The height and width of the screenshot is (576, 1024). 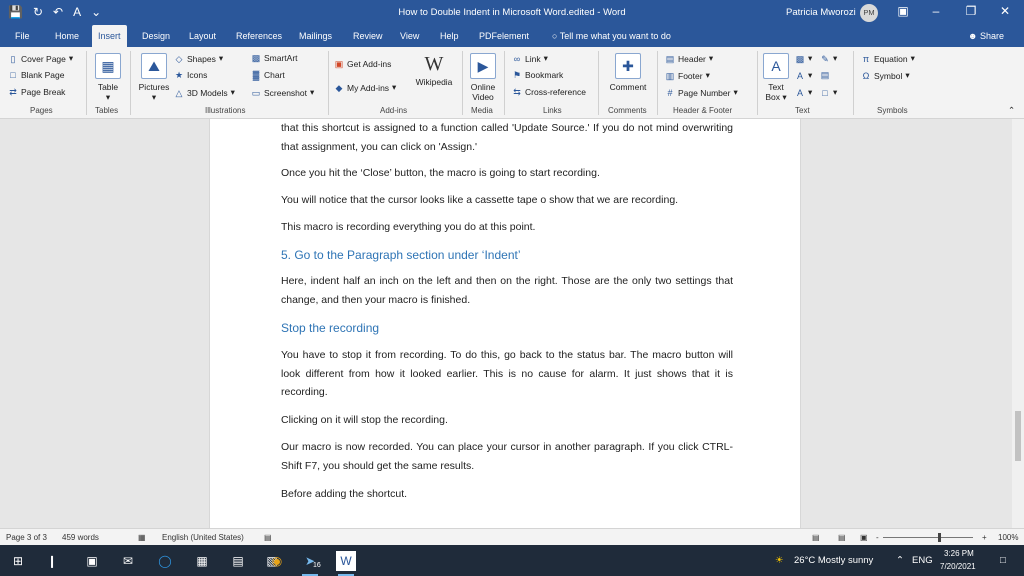 I want to click on wordart-button: A ▾, so click(x=803, y=75).